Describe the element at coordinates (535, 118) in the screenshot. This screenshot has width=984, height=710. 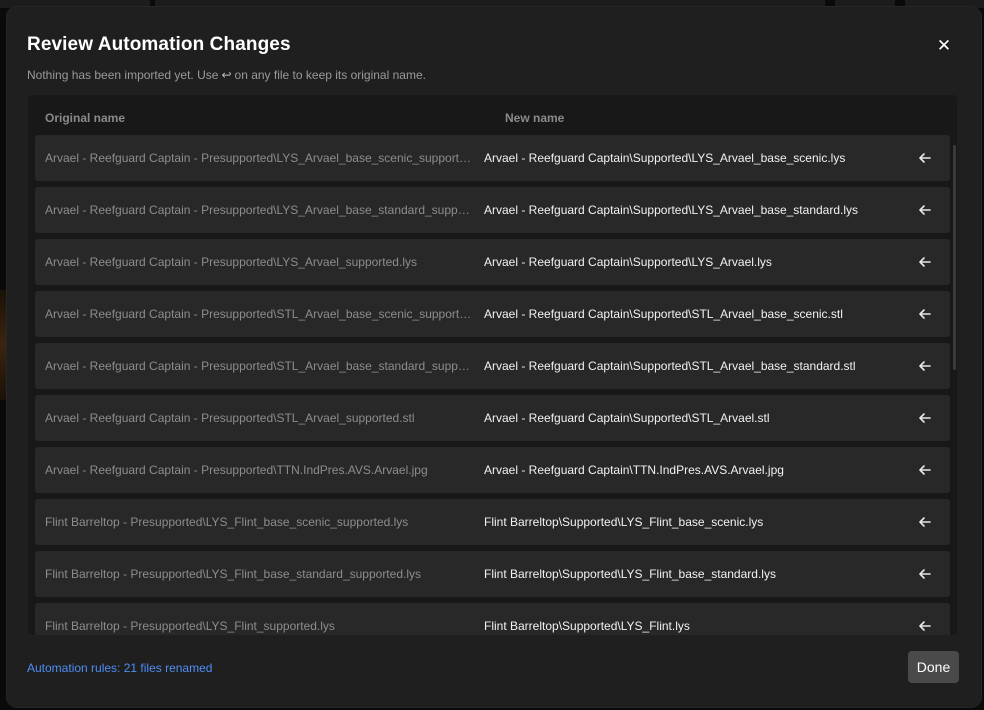
I see `column-header-new: New name` at that location.